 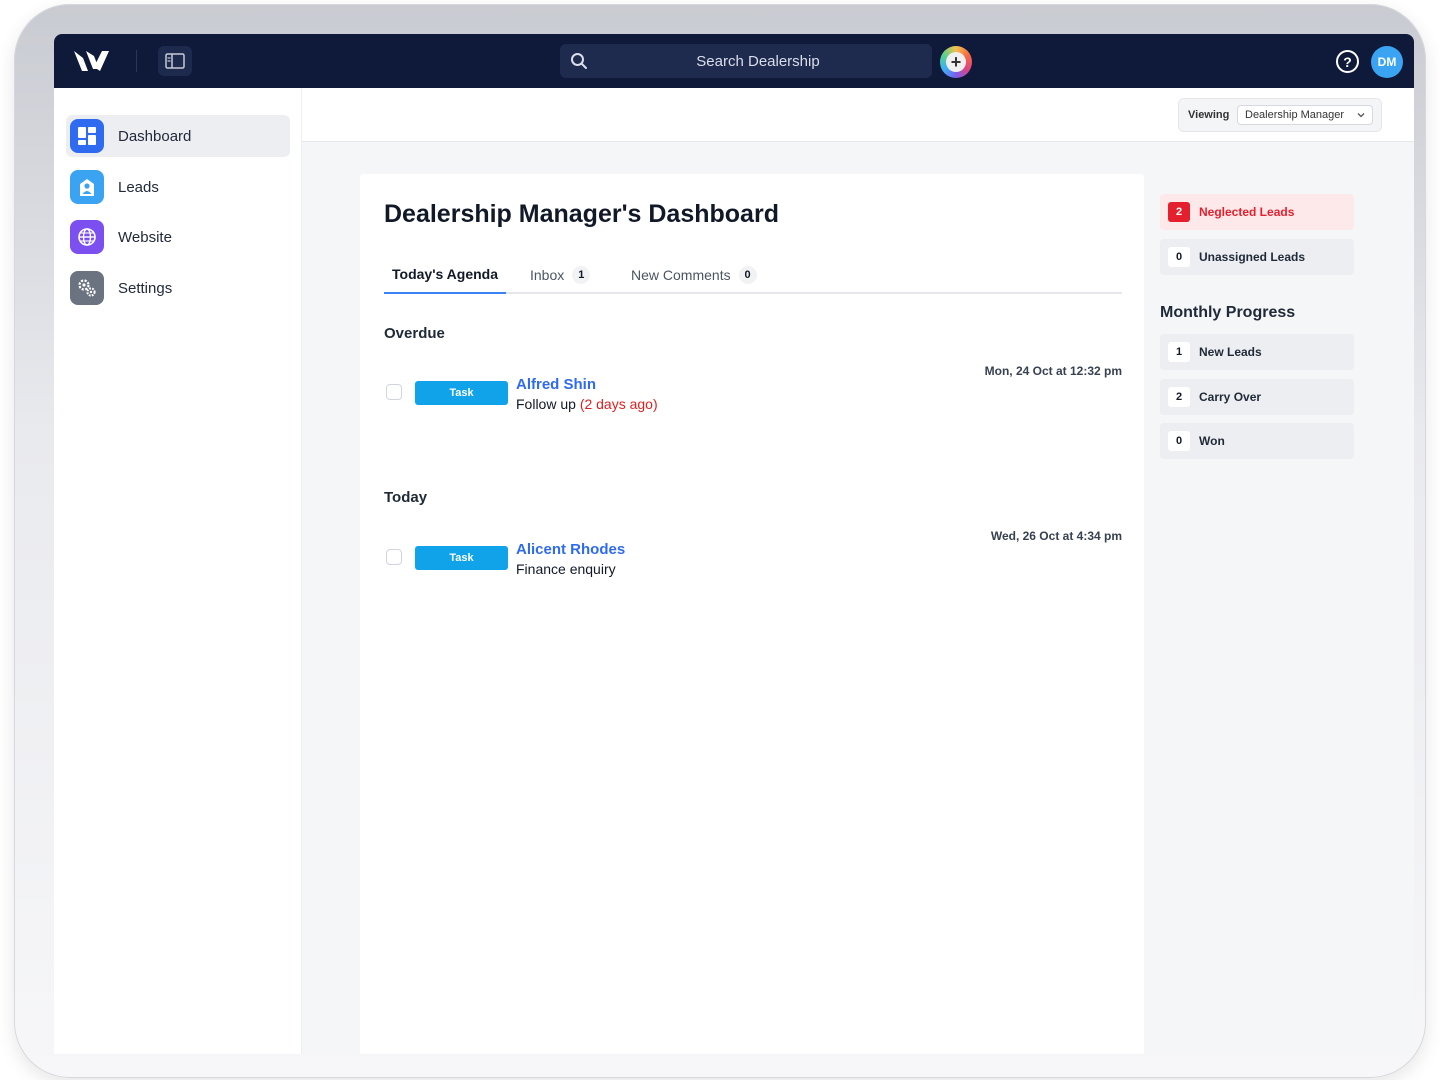 I want to click on sidebar-item-label: Settings, so click(x=145, y=288).